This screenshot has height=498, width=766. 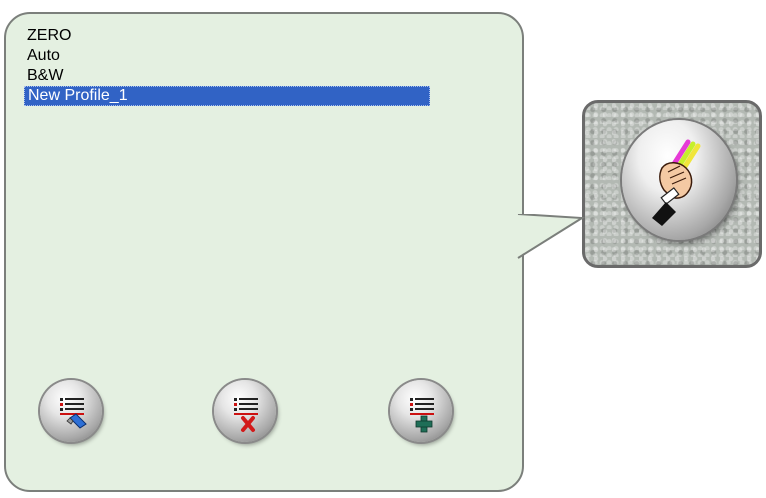 What do you see at coordinates (551, 236) in the screenshot?
I see `balloon-pointer` at bounding box center [551, 236].